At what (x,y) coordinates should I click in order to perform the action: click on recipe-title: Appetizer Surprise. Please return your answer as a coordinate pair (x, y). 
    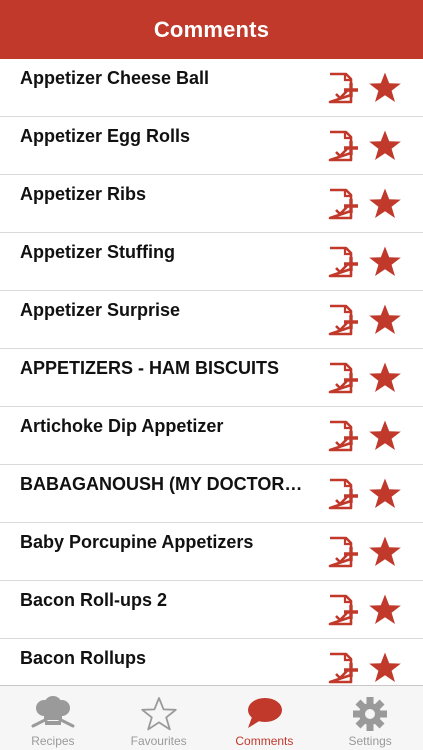
    Looking at the image, I should click on (100, 310).